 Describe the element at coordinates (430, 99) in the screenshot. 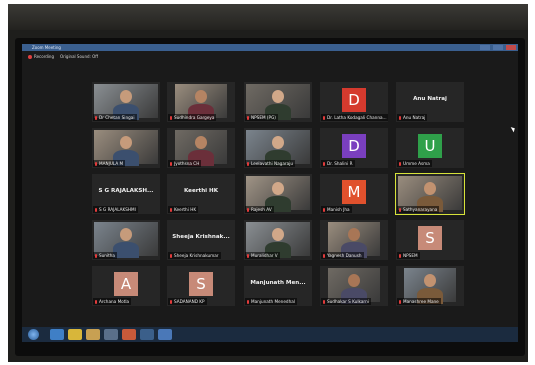

I see `participant-display-name: Anu Natraj` at that location.